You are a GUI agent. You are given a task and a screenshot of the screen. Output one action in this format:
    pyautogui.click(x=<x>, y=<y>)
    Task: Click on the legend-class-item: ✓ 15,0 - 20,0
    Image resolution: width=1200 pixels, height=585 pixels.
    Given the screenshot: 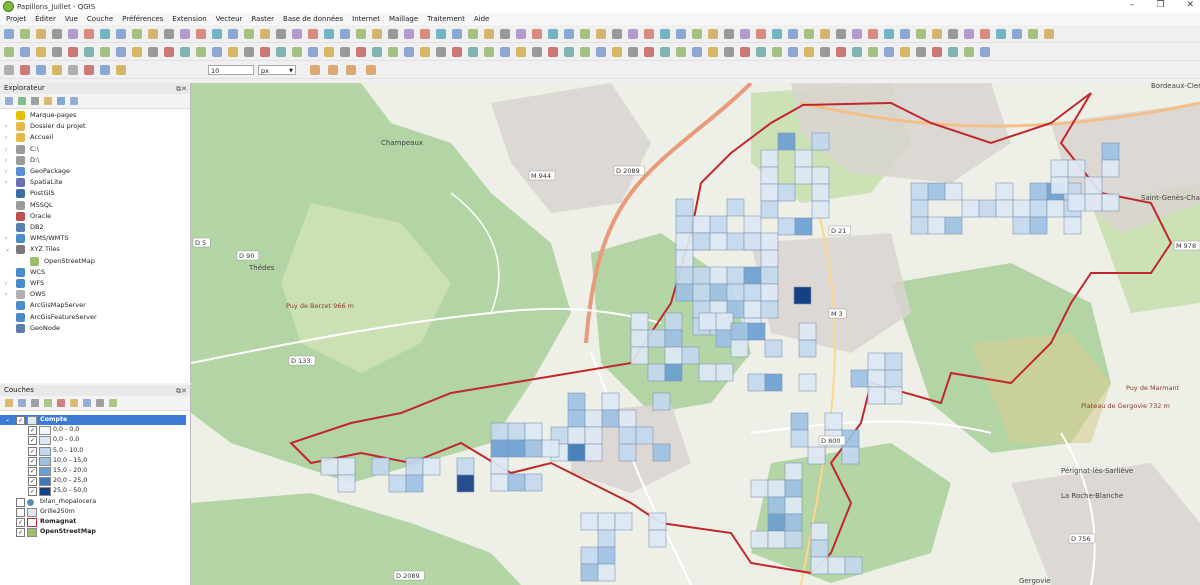 What is the action you would take?
    pyautogui.click(x=93, y=471)
    